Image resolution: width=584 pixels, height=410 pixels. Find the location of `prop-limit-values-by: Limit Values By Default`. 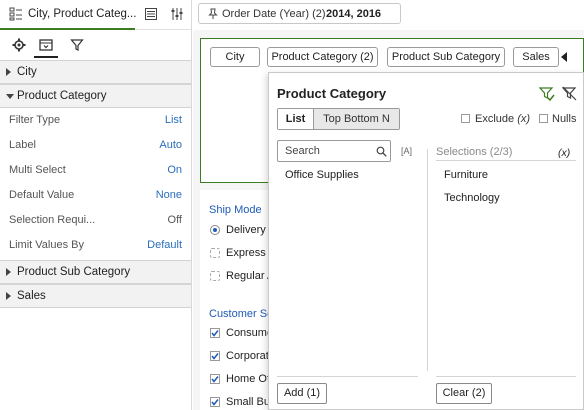

prop-limit-values-by: Limit Values By Default is located at coordinates (95, 245).